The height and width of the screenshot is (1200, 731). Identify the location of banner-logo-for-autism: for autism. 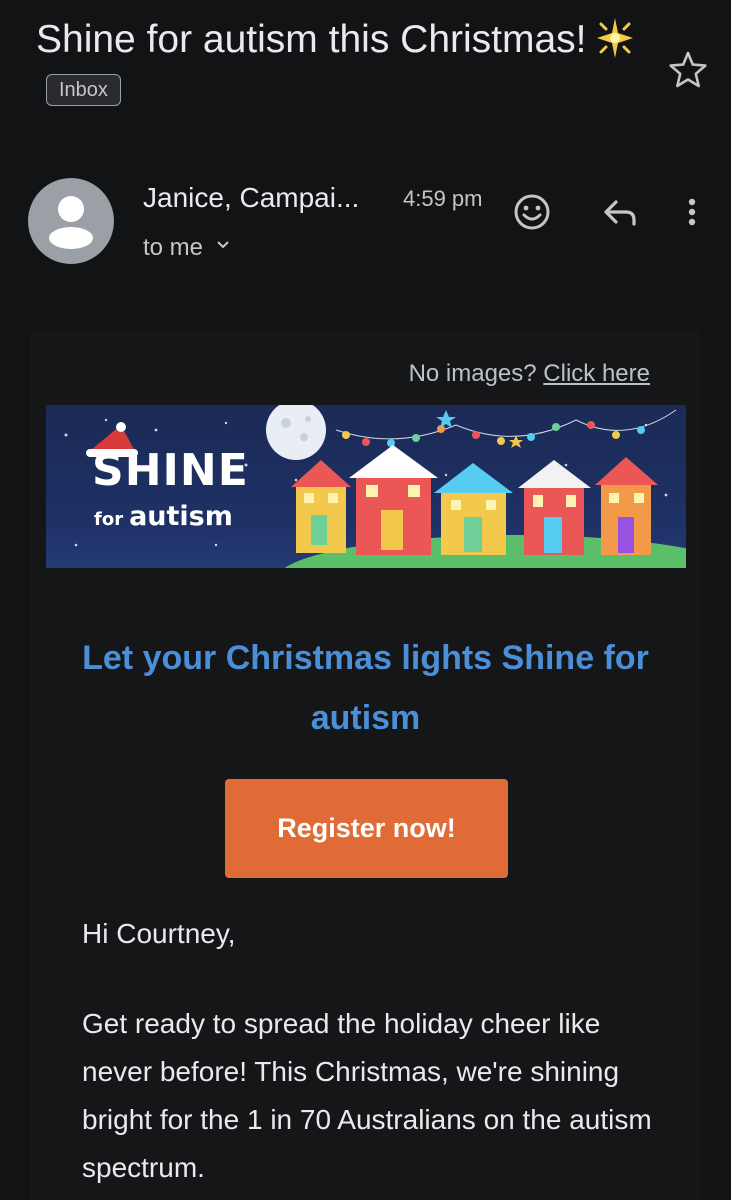
(163, 516).